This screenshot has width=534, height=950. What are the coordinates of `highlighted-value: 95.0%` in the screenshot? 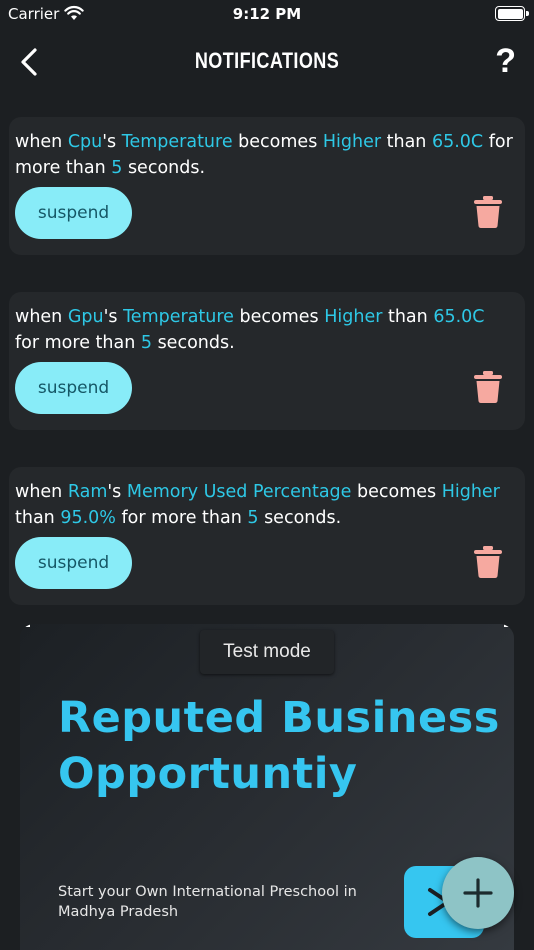 It's located at (88, 518).